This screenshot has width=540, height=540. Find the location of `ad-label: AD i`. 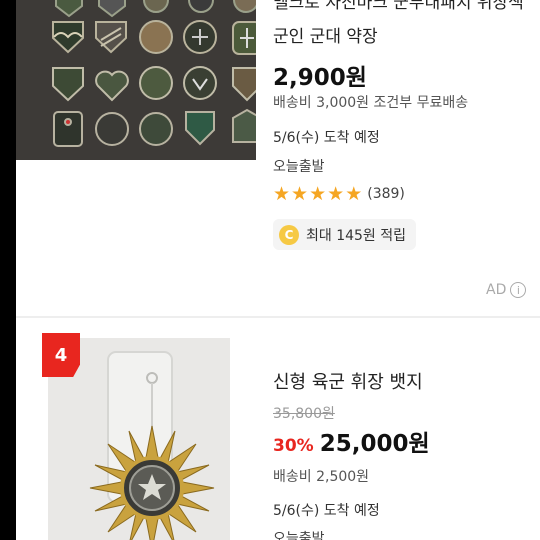

ad-label: AD i is located at coordinates (506, 290).